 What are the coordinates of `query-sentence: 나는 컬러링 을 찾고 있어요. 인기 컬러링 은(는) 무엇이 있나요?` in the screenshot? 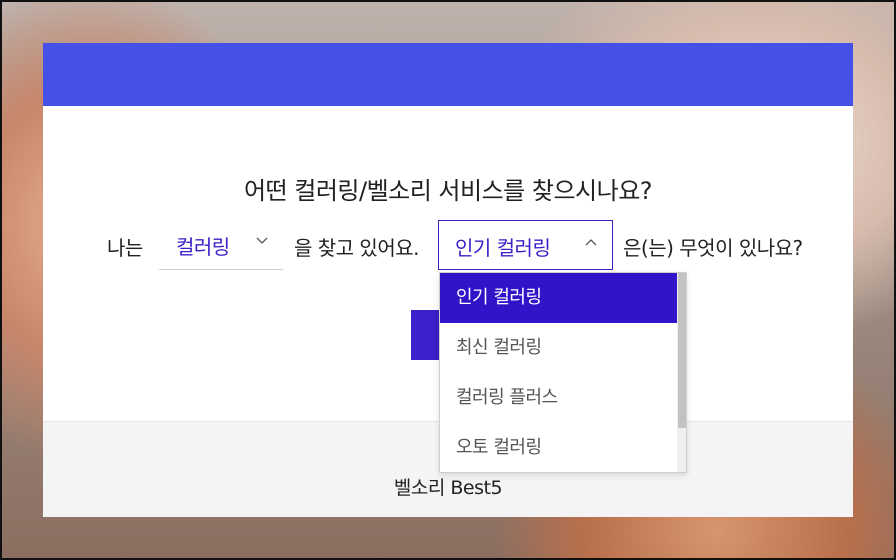 It's located at (448, 246).